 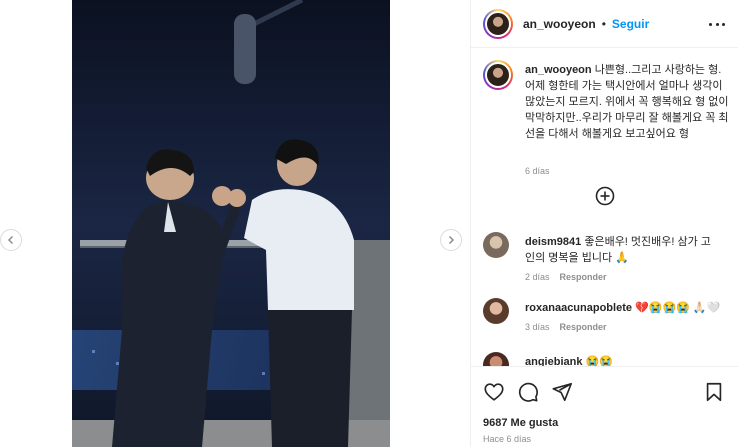 I want to click on share-icon, so click(x=562, y=392).